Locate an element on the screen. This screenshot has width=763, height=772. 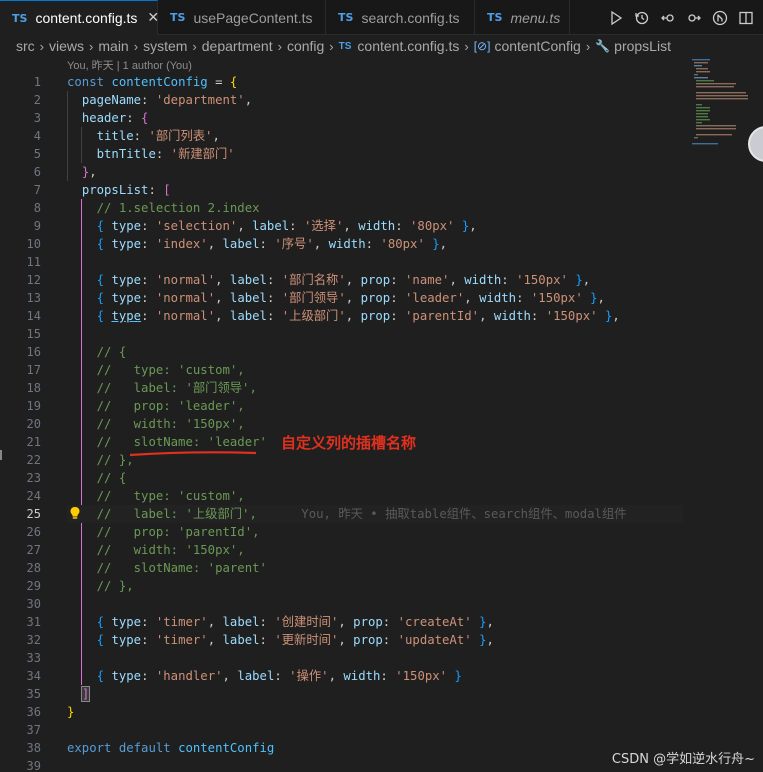
code-line: header: { is located at coordinates (108, 118).